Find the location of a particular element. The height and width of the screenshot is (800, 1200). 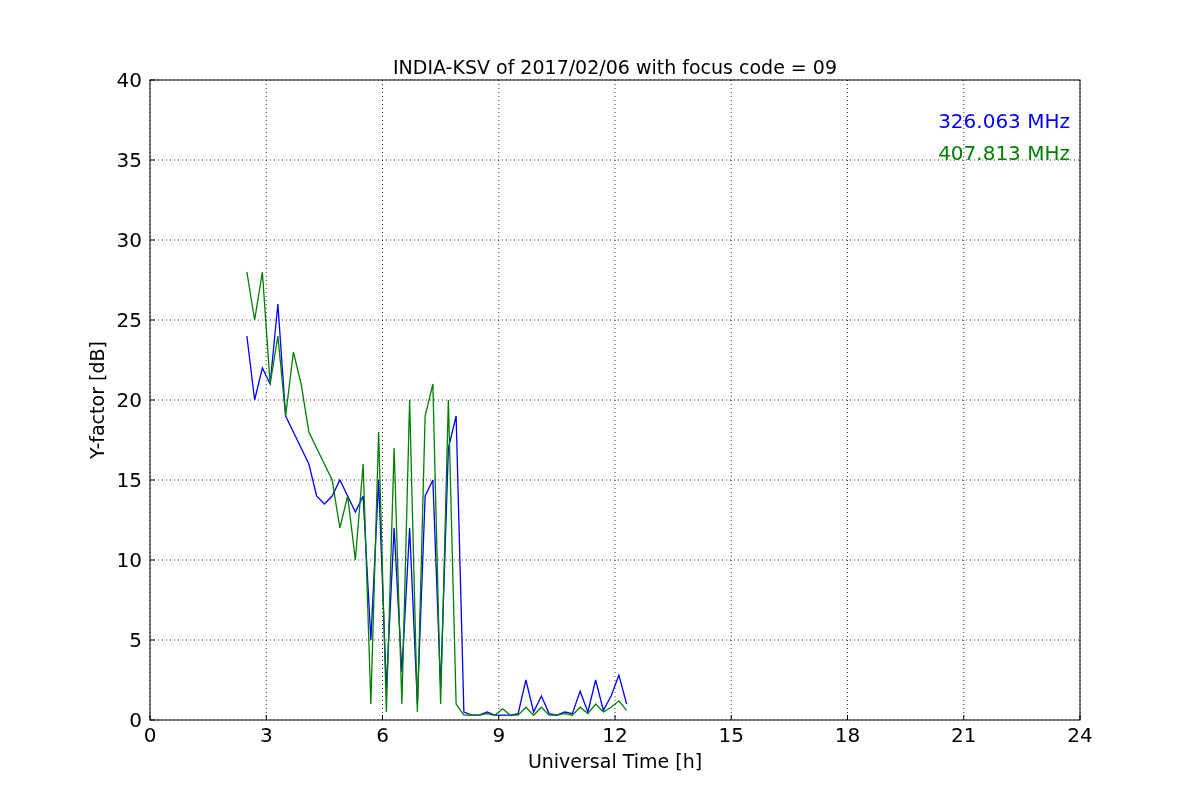

tick-label: 35 is located at coordinates (129, 160).